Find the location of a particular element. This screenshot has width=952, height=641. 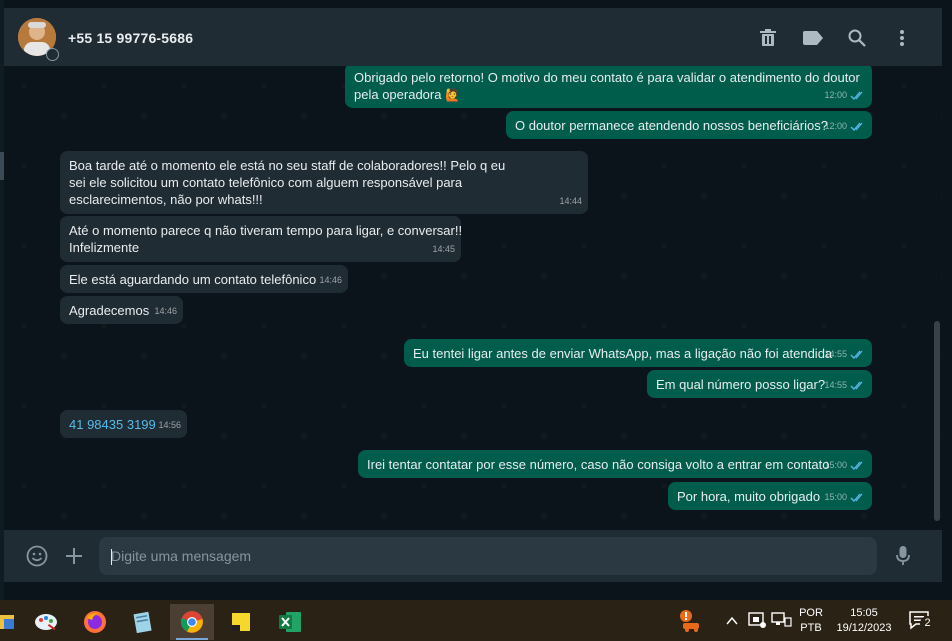

chat-scrollbar is located at coordinates (937, 421).